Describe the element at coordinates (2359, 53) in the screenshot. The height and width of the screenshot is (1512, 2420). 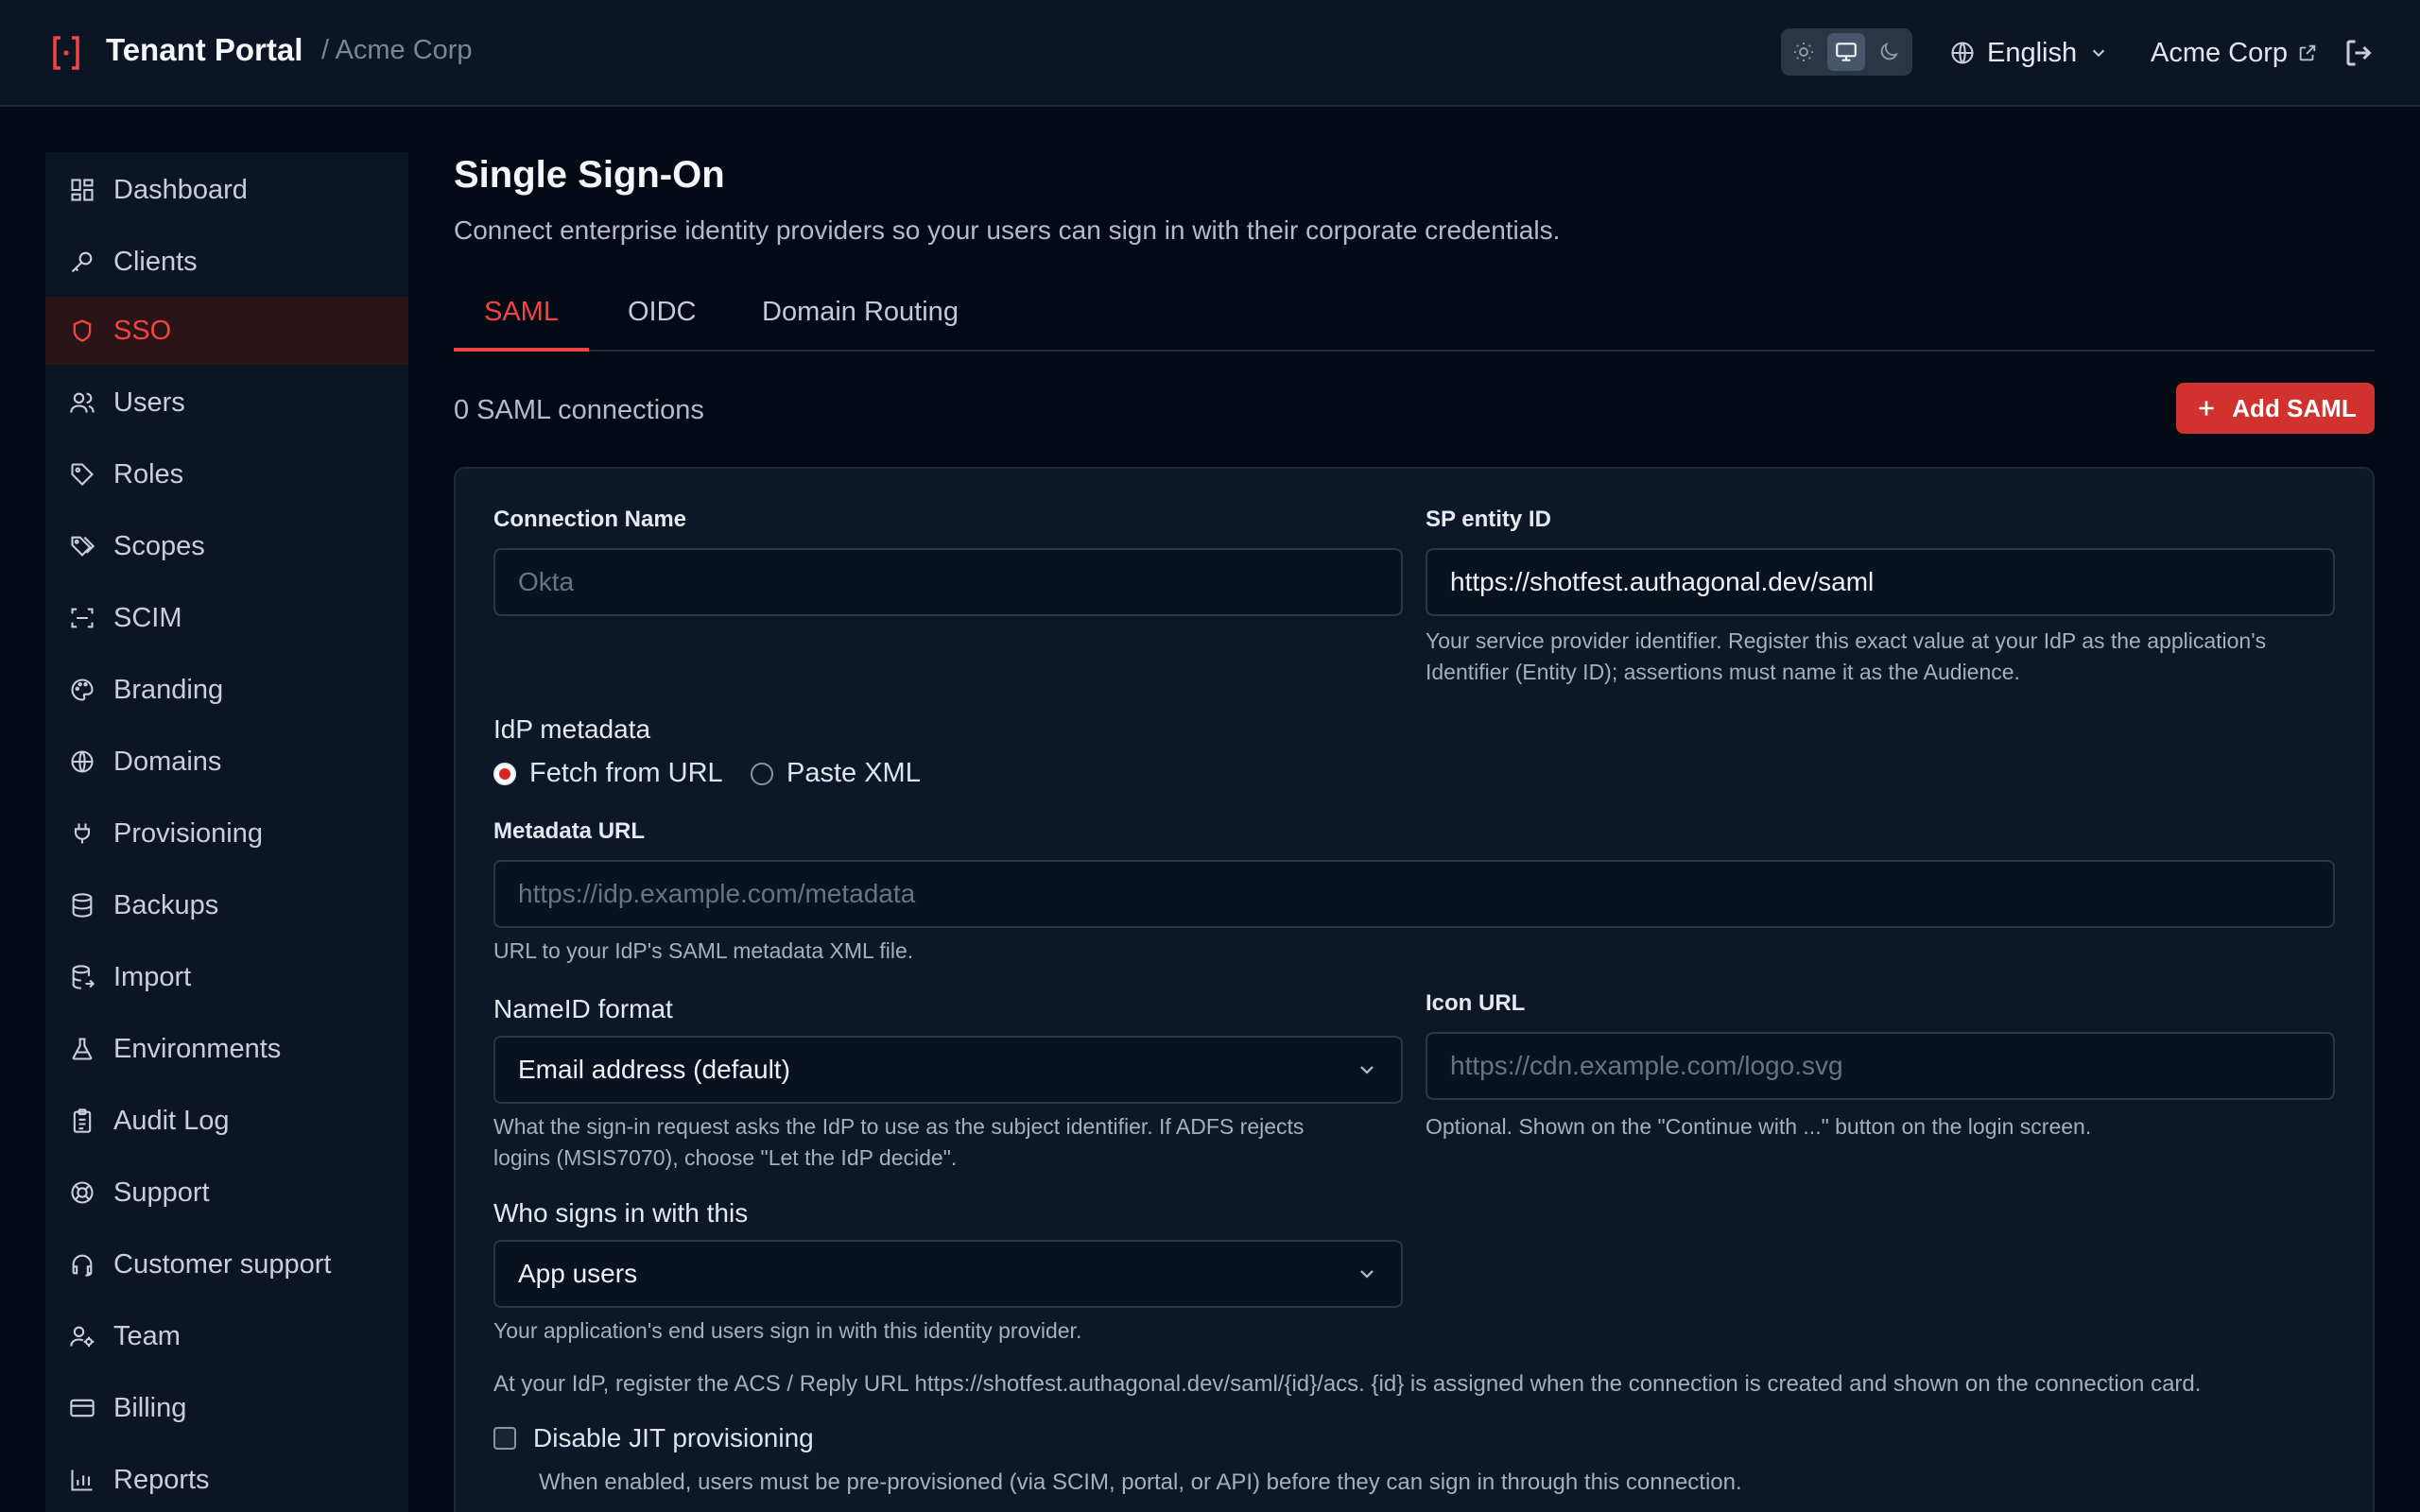
I see `logout-icon` at that location.